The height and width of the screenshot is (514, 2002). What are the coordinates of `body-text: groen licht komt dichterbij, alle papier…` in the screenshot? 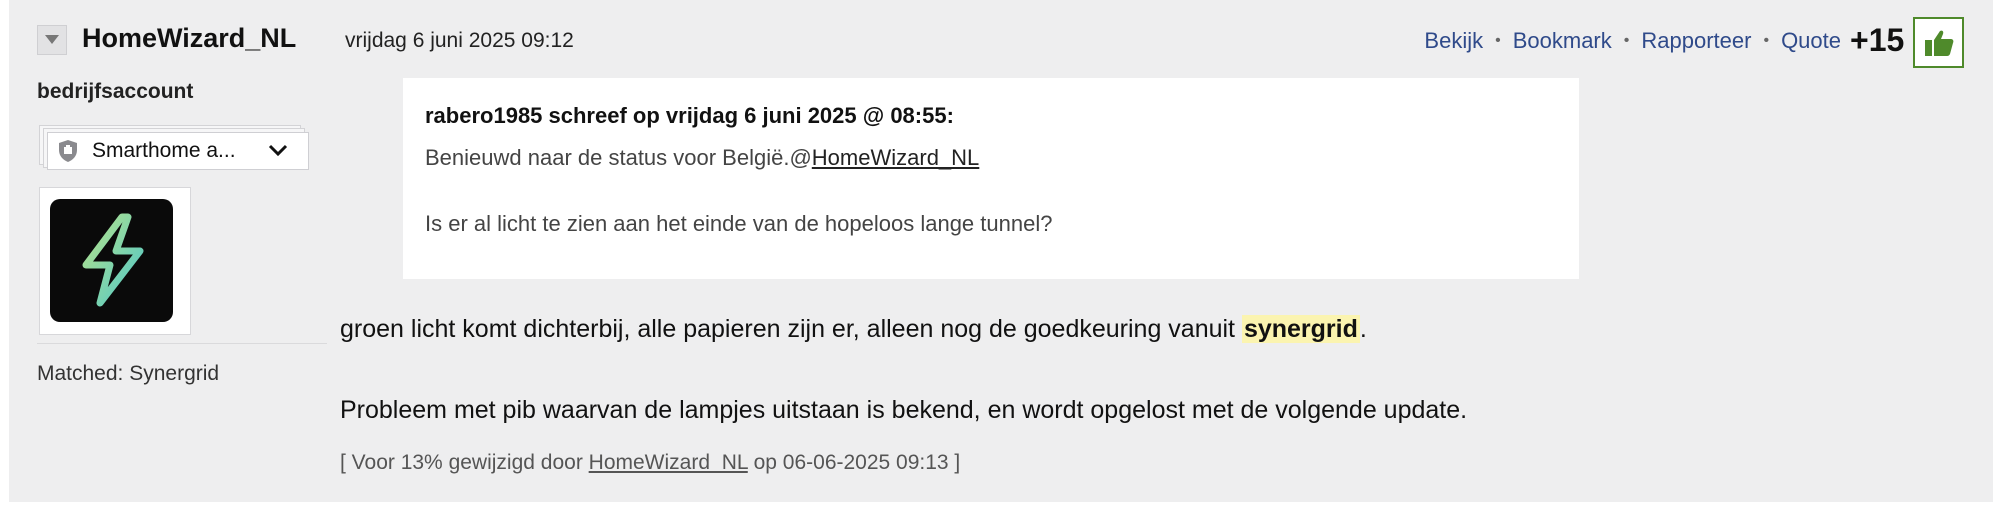 It's located at (791, 329).